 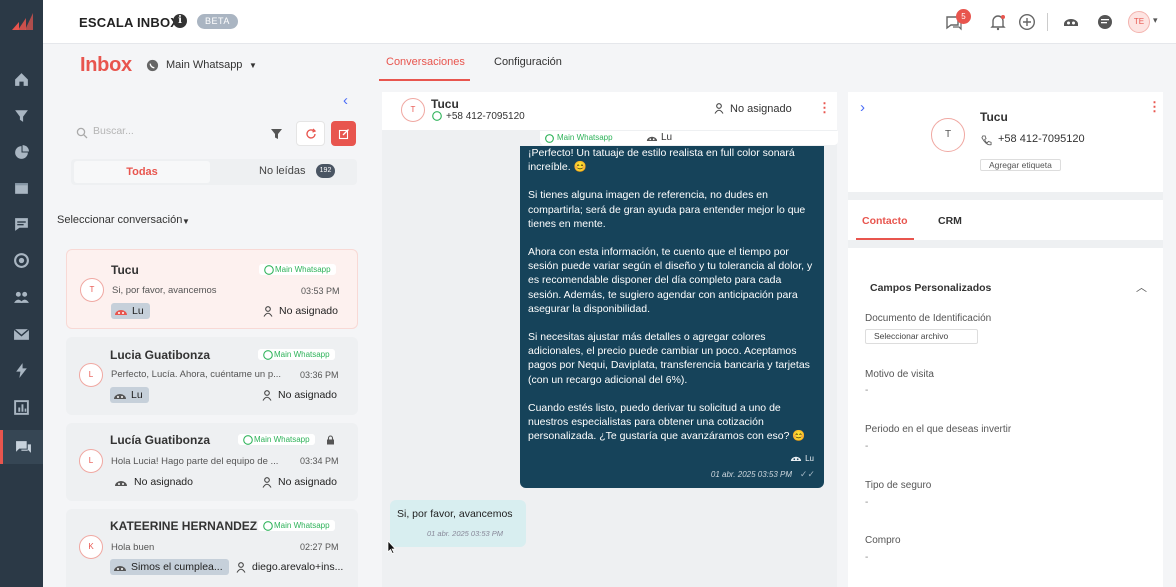 What do you see at coordinates (204, 65) in the screenshot?
I see `channel-selector: Main Whatsapp` at bounding box center [204, 65].